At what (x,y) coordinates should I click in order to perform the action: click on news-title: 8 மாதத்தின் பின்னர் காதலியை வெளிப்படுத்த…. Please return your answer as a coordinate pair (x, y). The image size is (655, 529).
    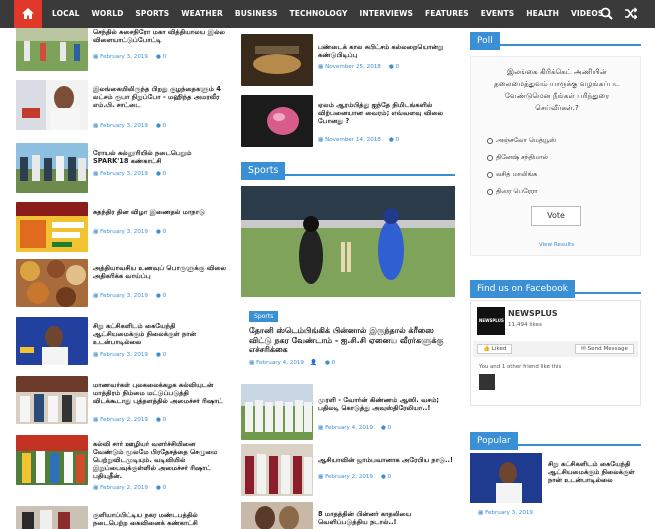
    Looking at the image, I should click on (385, 518).